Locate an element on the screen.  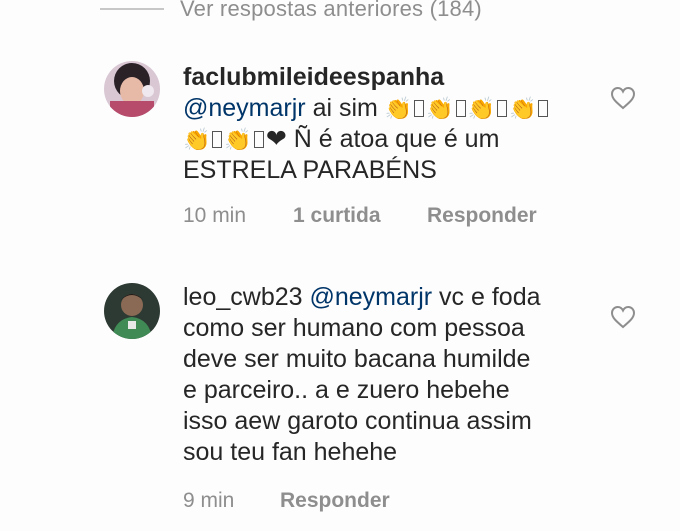
likes-count: 1 curtida is located at coordinates (337, 215).